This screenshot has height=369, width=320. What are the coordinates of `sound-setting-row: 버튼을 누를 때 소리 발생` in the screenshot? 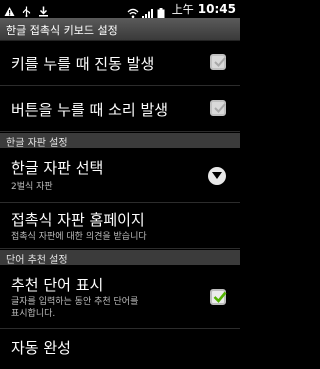 It's located at (120, 109).